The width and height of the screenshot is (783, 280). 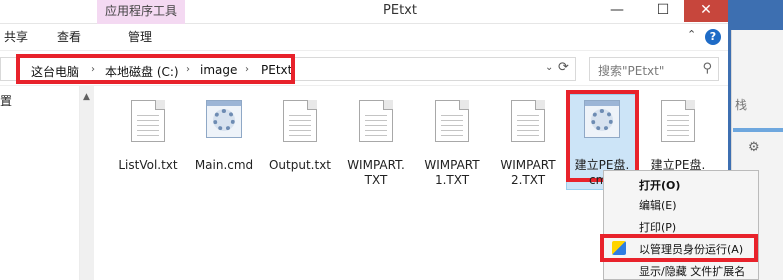 I want to click on tab-manage: 管理, so click(x=140, y=36).